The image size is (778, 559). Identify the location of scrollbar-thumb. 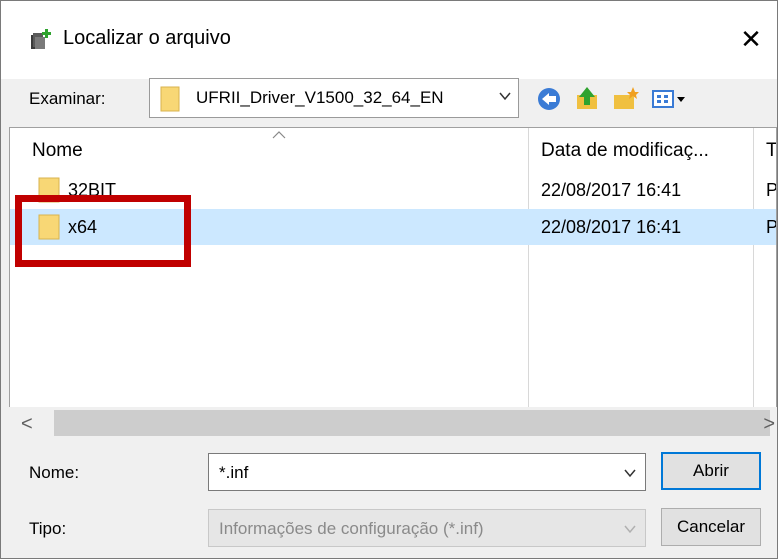
(412, 423).